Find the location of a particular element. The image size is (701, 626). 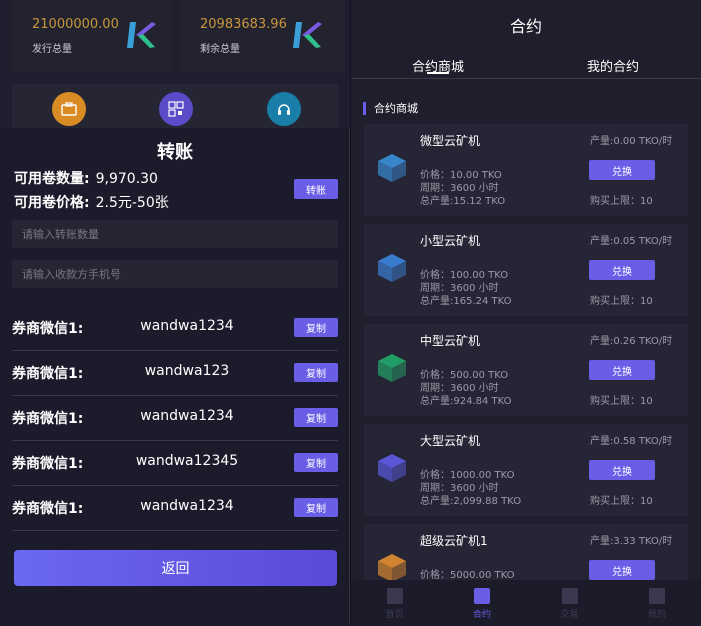

stat-issued-value: 21000000.00 is located at coordinates (75, 24).